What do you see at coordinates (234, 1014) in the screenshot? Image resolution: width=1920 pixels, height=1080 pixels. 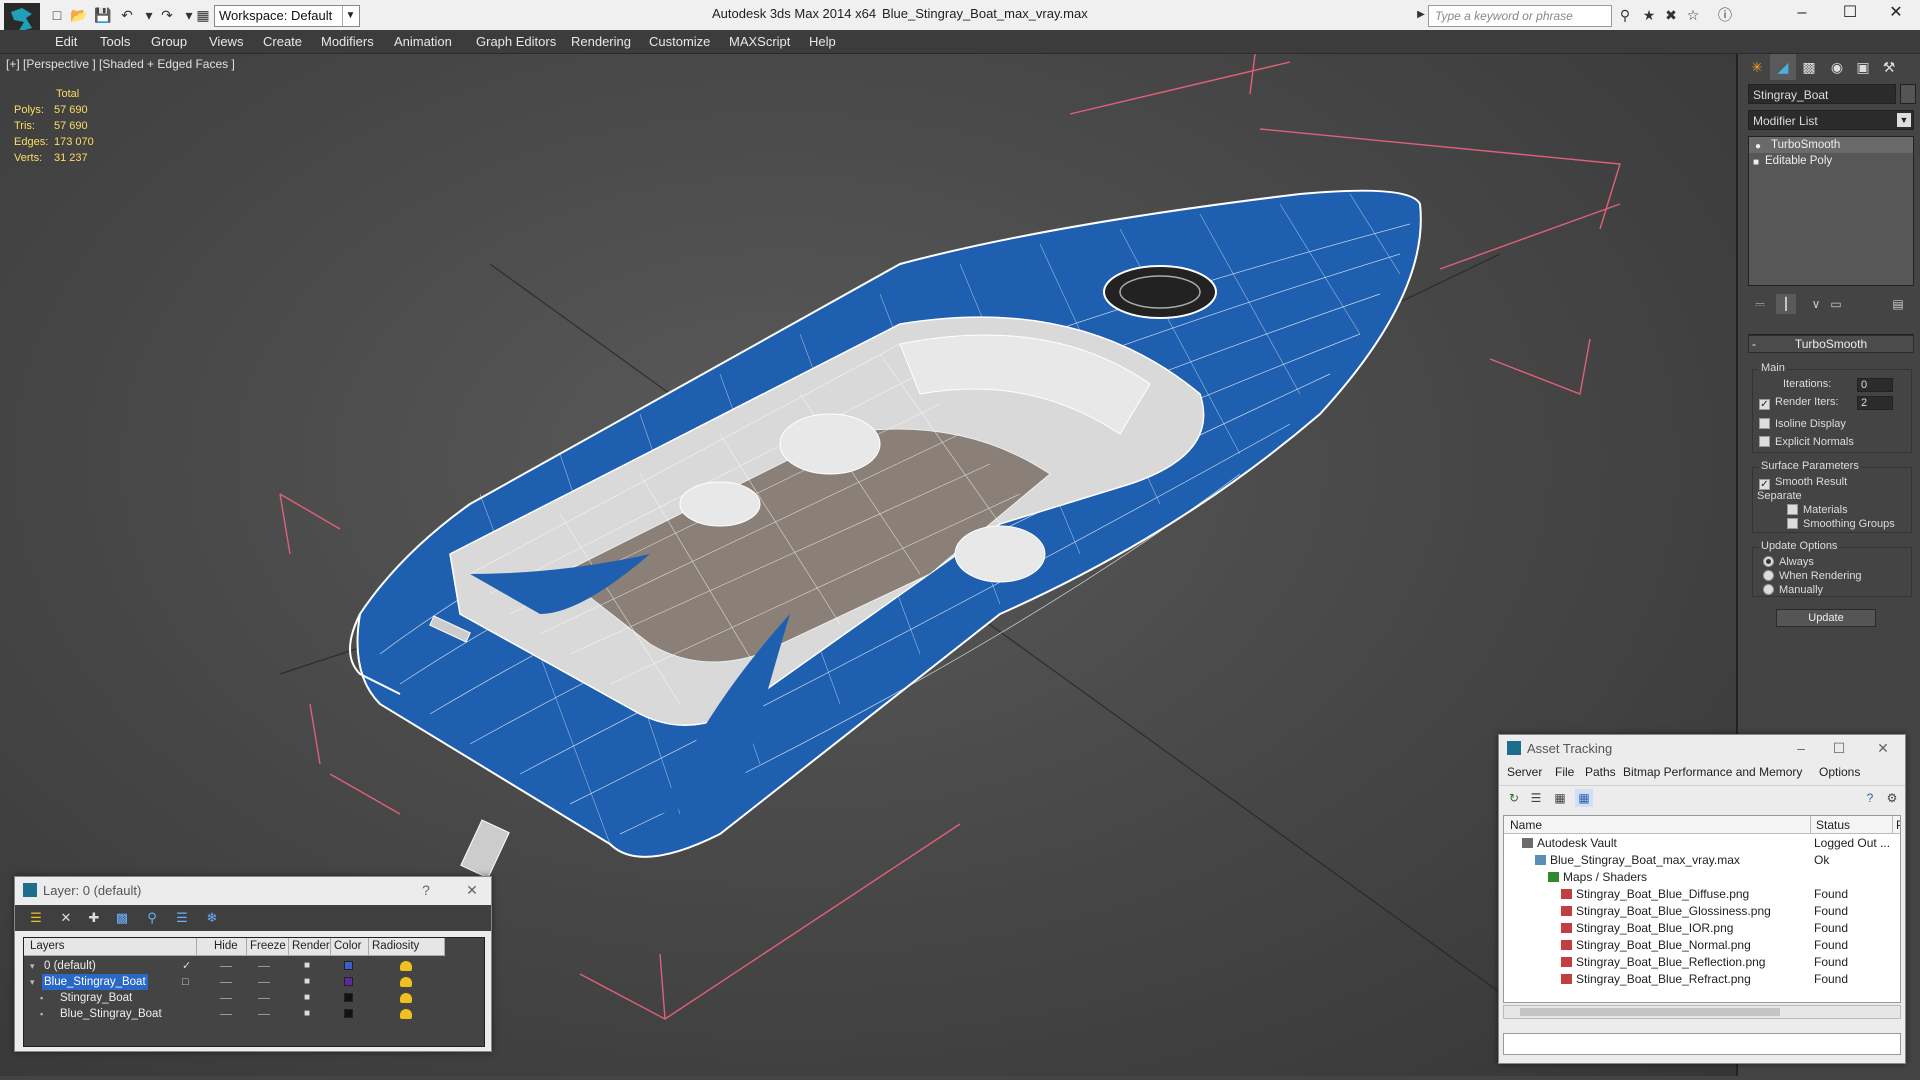 I see `layer-row: ▪ Blue_Stingray_Boat ■` at bounding box center [234, 1014].